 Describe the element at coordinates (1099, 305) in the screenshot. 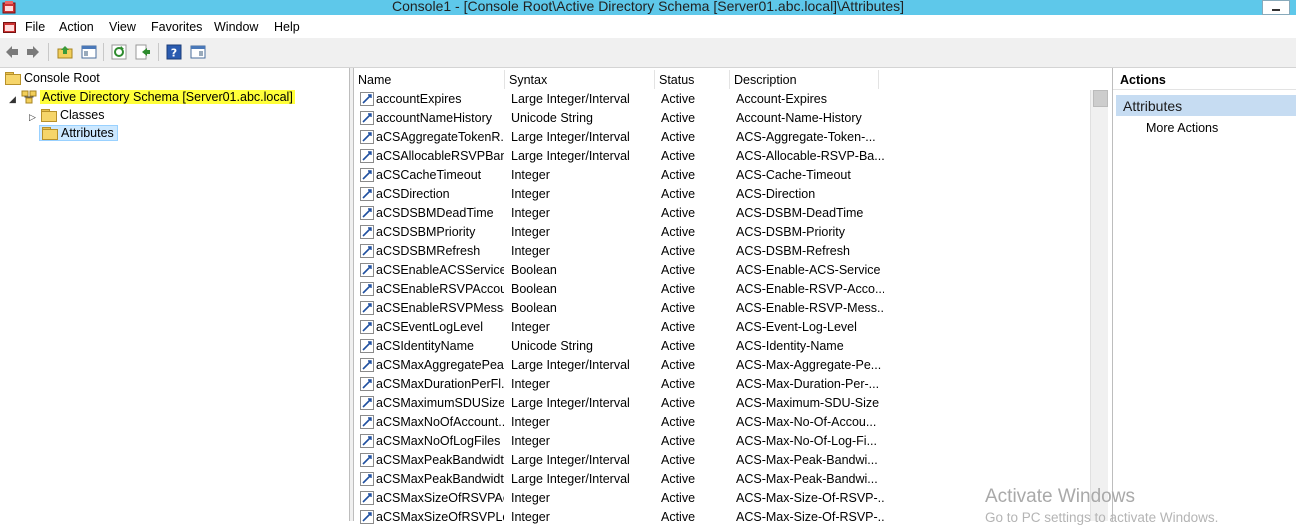

I see `list-vertical-scrollbar` at that location.